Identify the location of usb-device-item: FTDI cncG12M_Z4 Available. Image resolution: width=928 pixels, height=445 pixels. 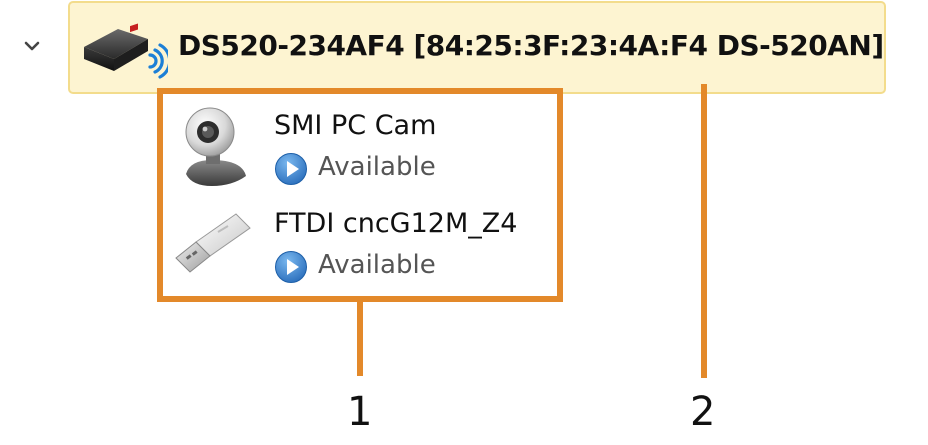
(362, 249).